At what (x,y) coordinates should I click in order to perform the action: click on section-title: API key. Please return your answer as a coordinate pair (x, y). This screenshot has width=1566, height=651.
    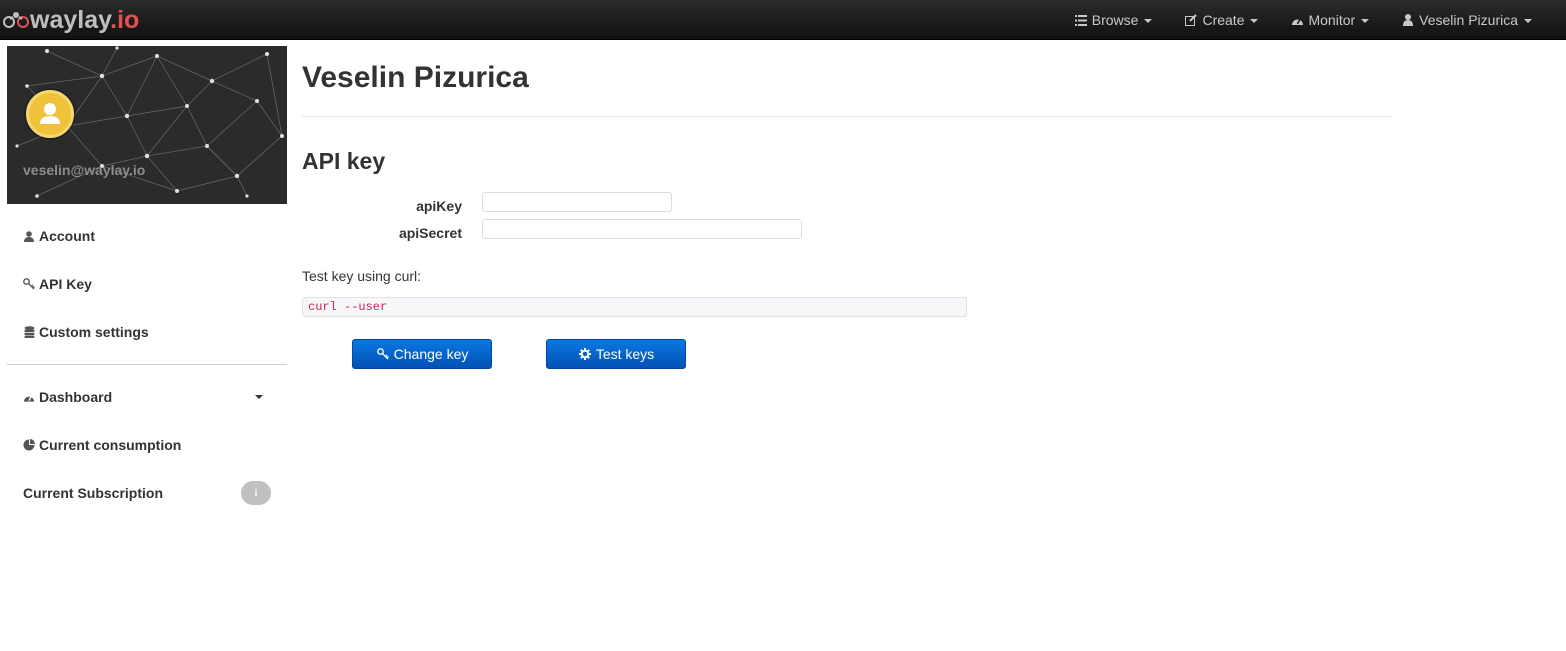
    Looking at the image, I should click on (344, 161).